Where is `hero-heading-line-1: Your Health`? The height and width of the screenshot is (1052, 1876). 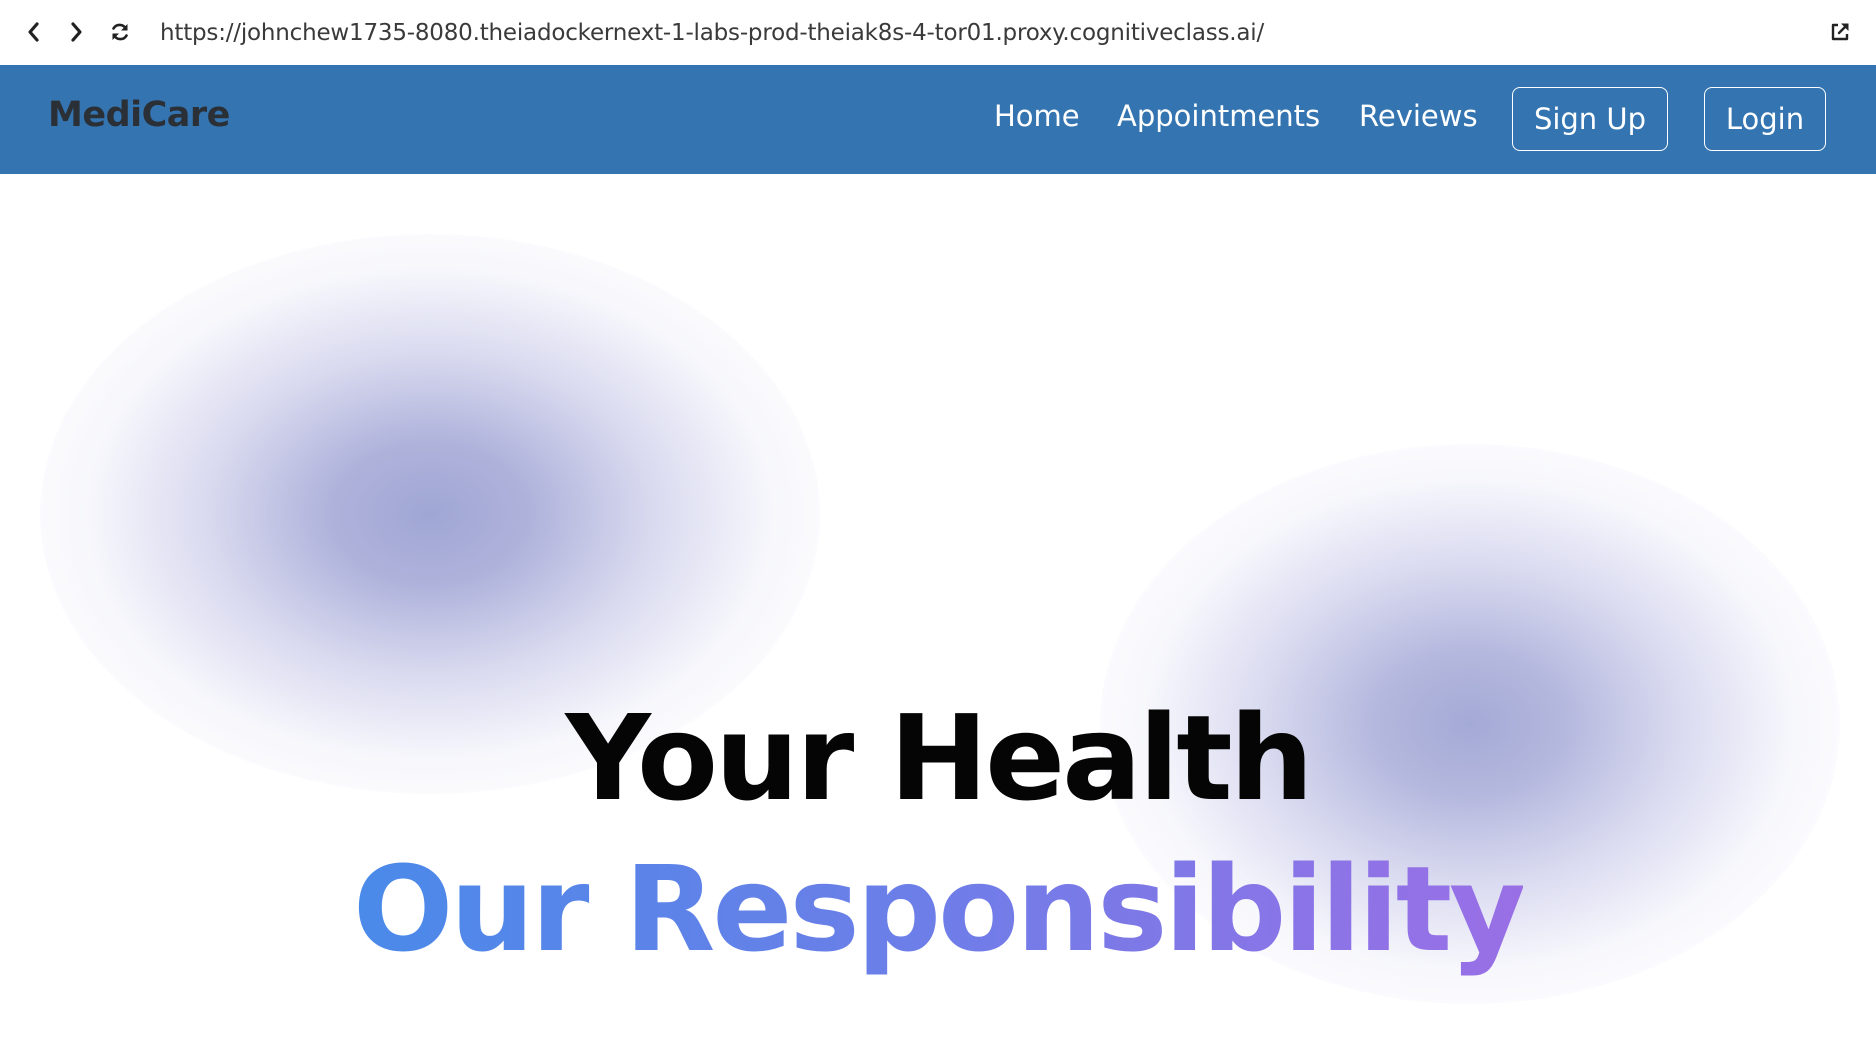 hero-heading-line-1: Your Health is located at coordinates (939, 758).